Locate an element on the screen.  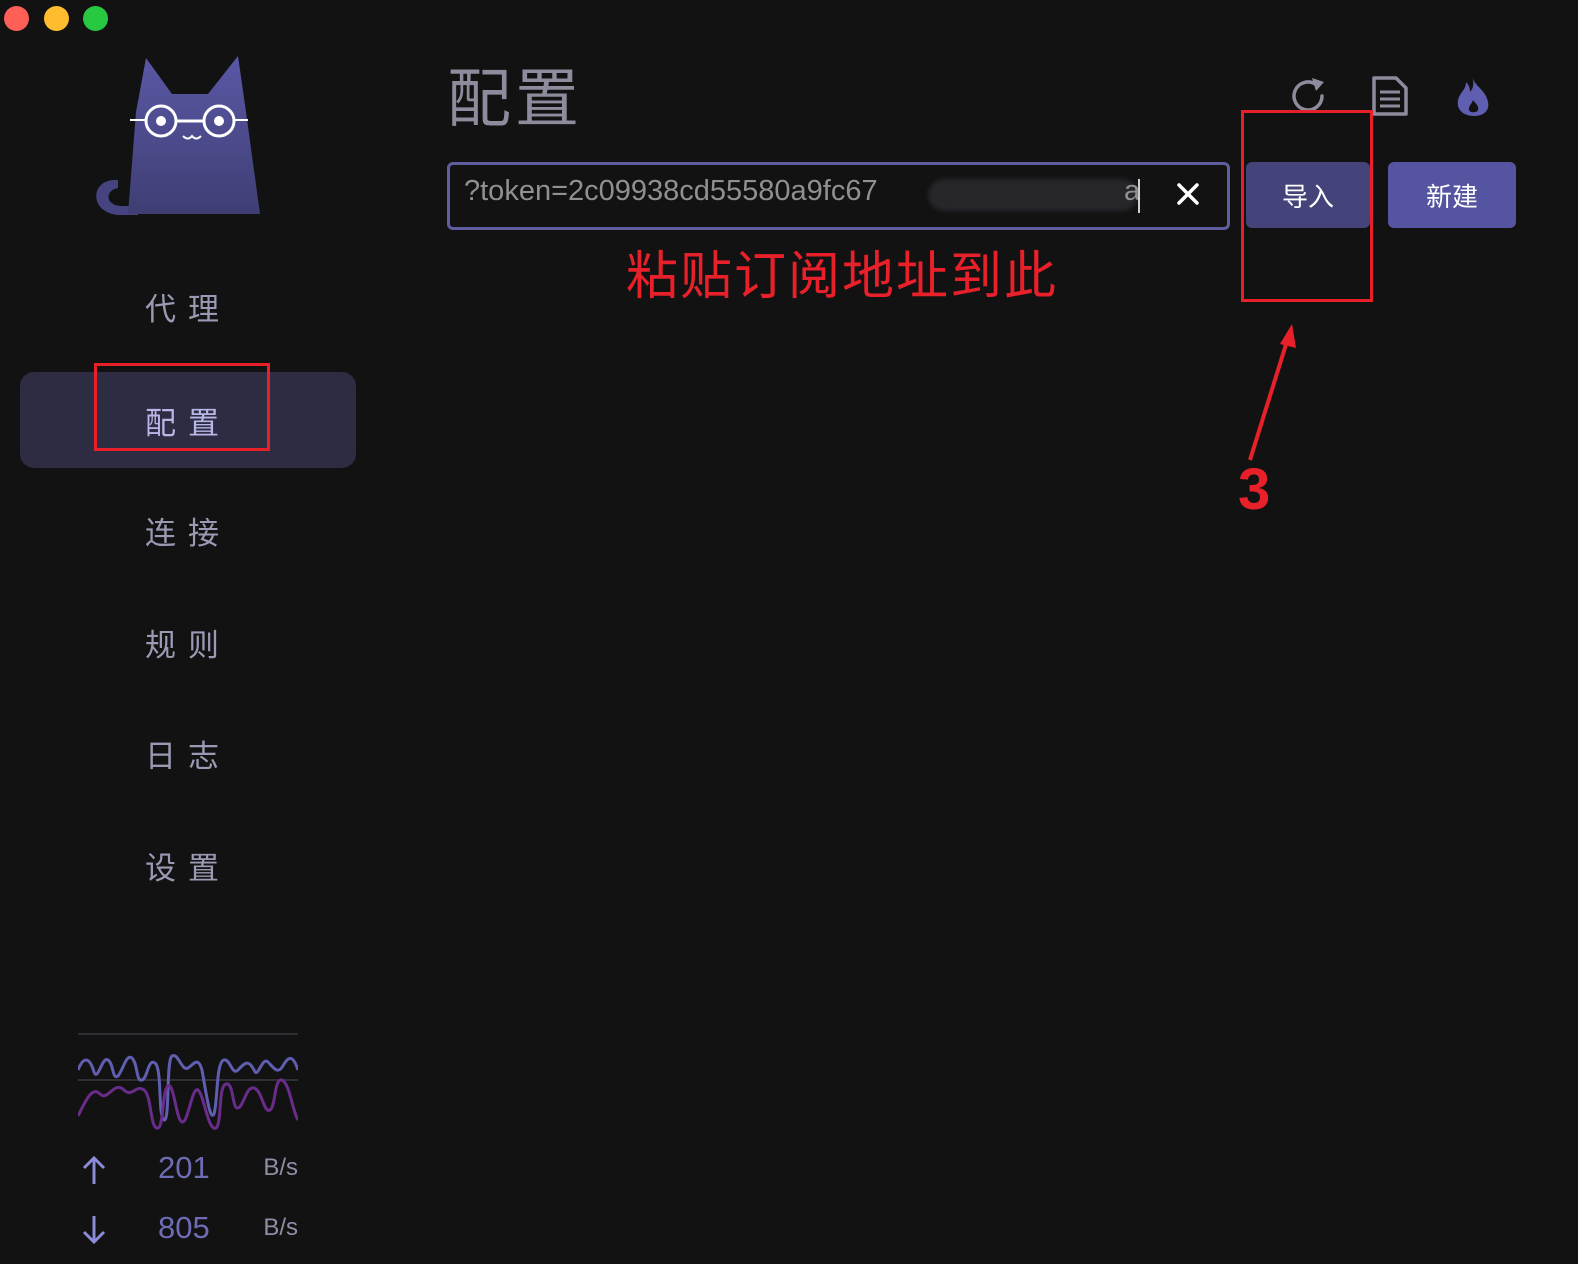
sidebar-item-proxy: 代理 is located at coordinates (188, 306).